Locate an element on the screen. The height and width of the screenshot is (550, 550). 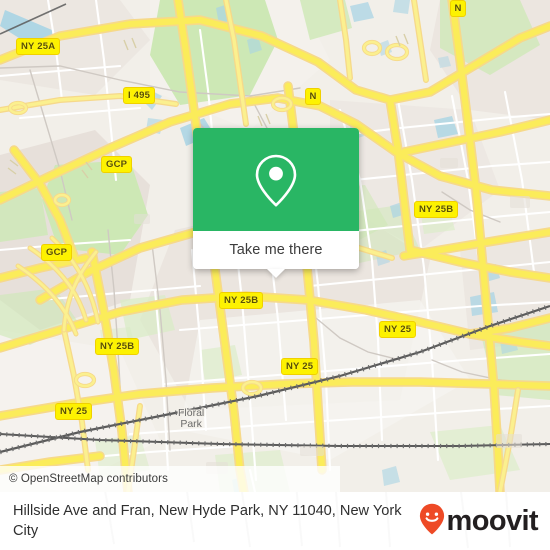
shield-n-left: N is located at coordinates (458, 8).